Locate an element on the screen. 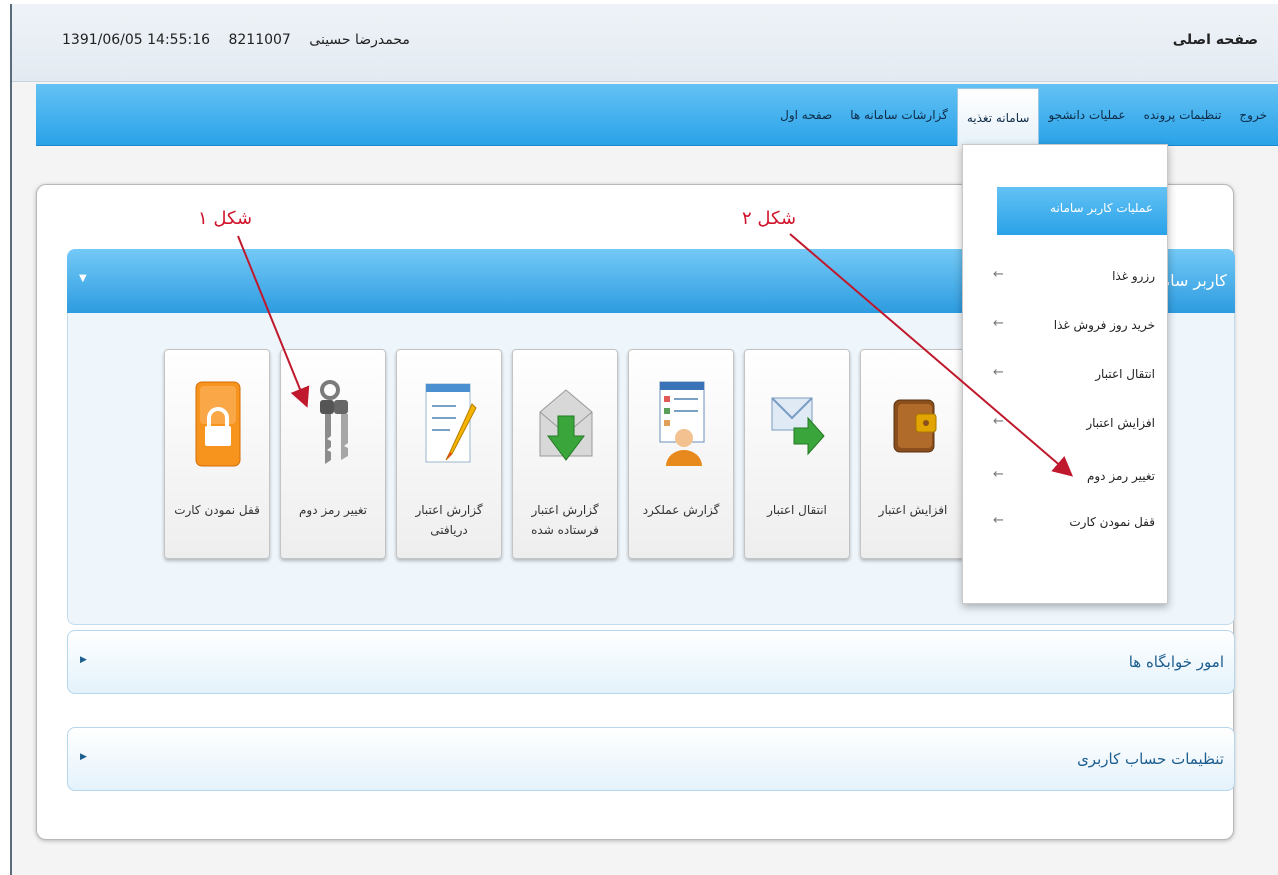 This screenshot has height=875, width=1278. tile-label: انتقال اعتبار is located at coordinates (797, 510).